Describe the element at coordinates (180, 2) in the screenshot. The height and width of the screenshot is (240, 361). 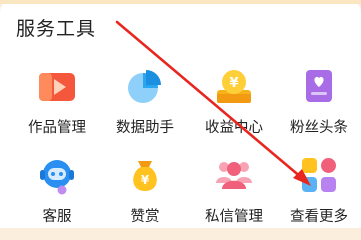
I see `top-strip` at that location.